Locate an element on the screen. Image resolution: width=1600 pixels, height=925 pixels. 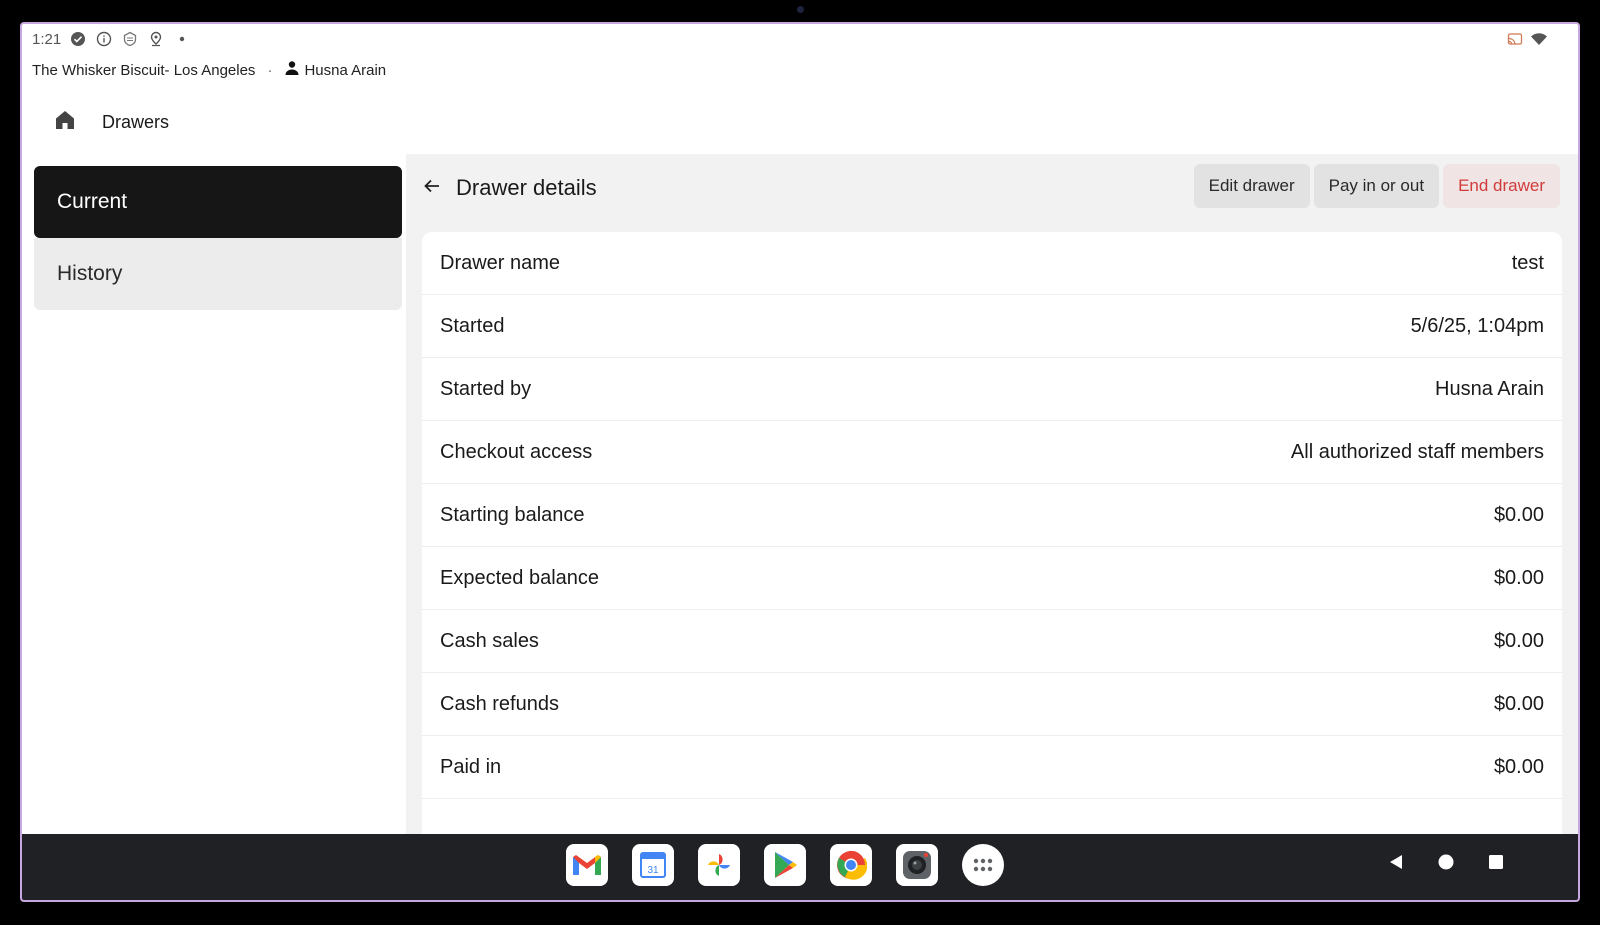
status-right-icons is located at coordinates (1527, 39).